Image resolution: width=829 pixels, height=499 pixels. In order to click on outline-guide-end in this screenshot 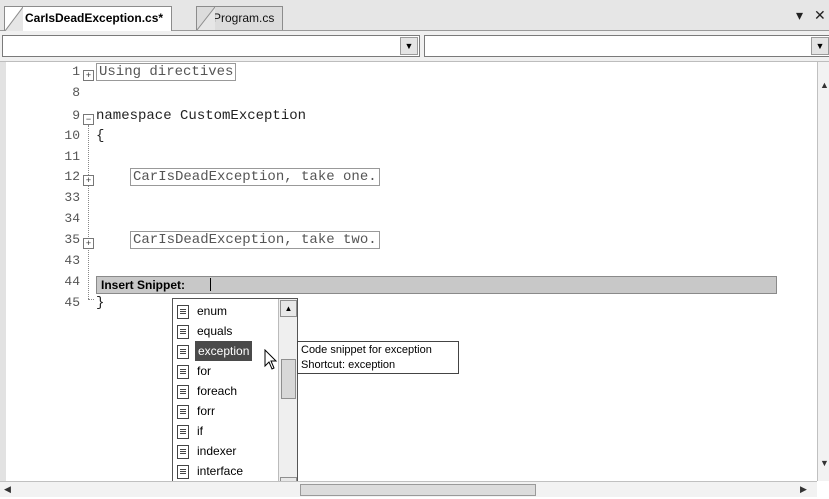, I will do `click(91, 299)`.